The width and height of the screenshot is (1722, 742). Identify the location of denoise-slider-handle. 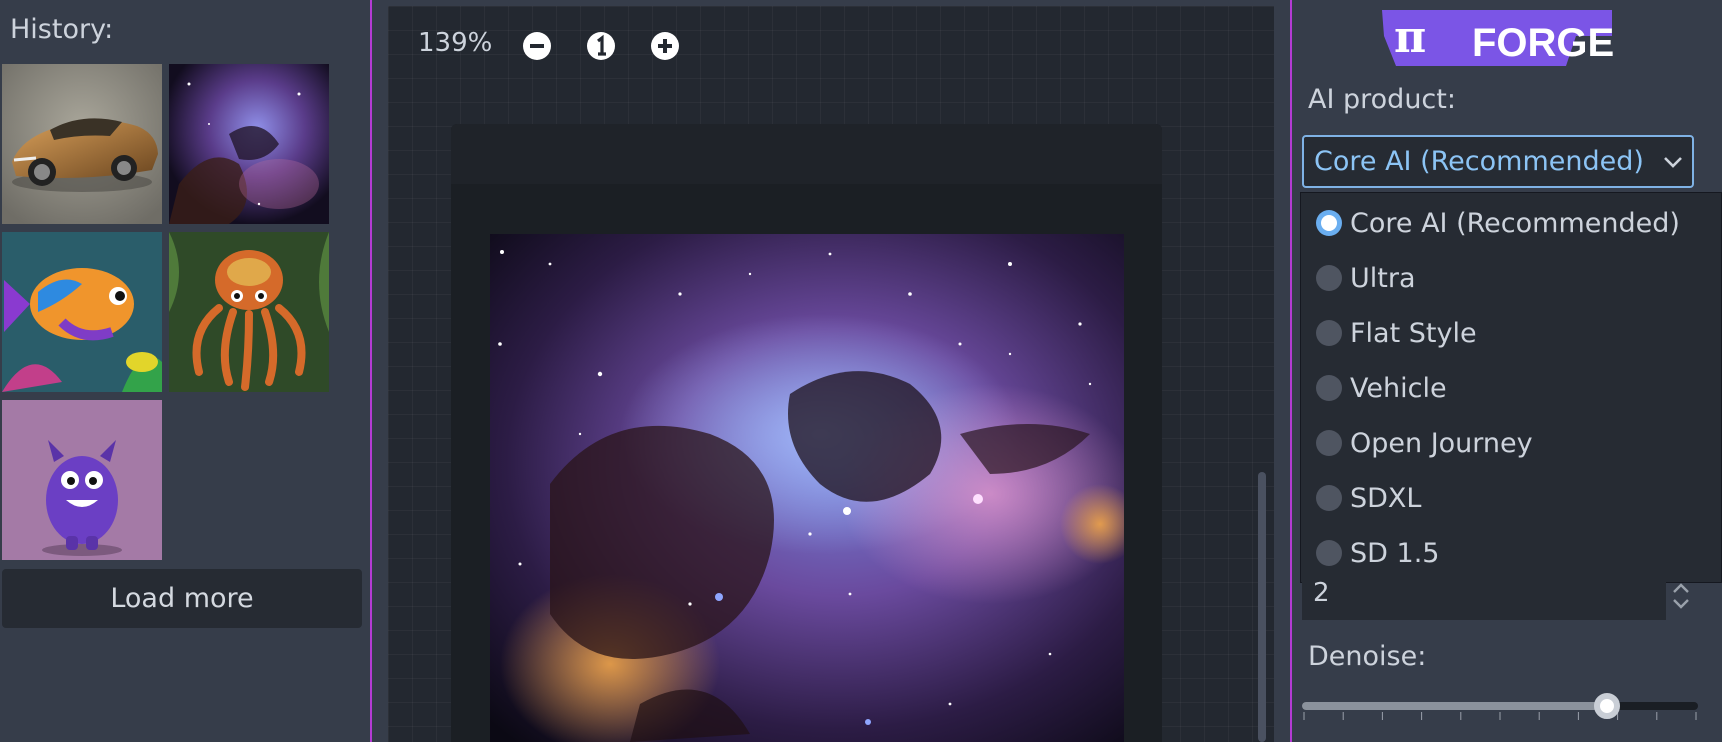
(1606, 706).